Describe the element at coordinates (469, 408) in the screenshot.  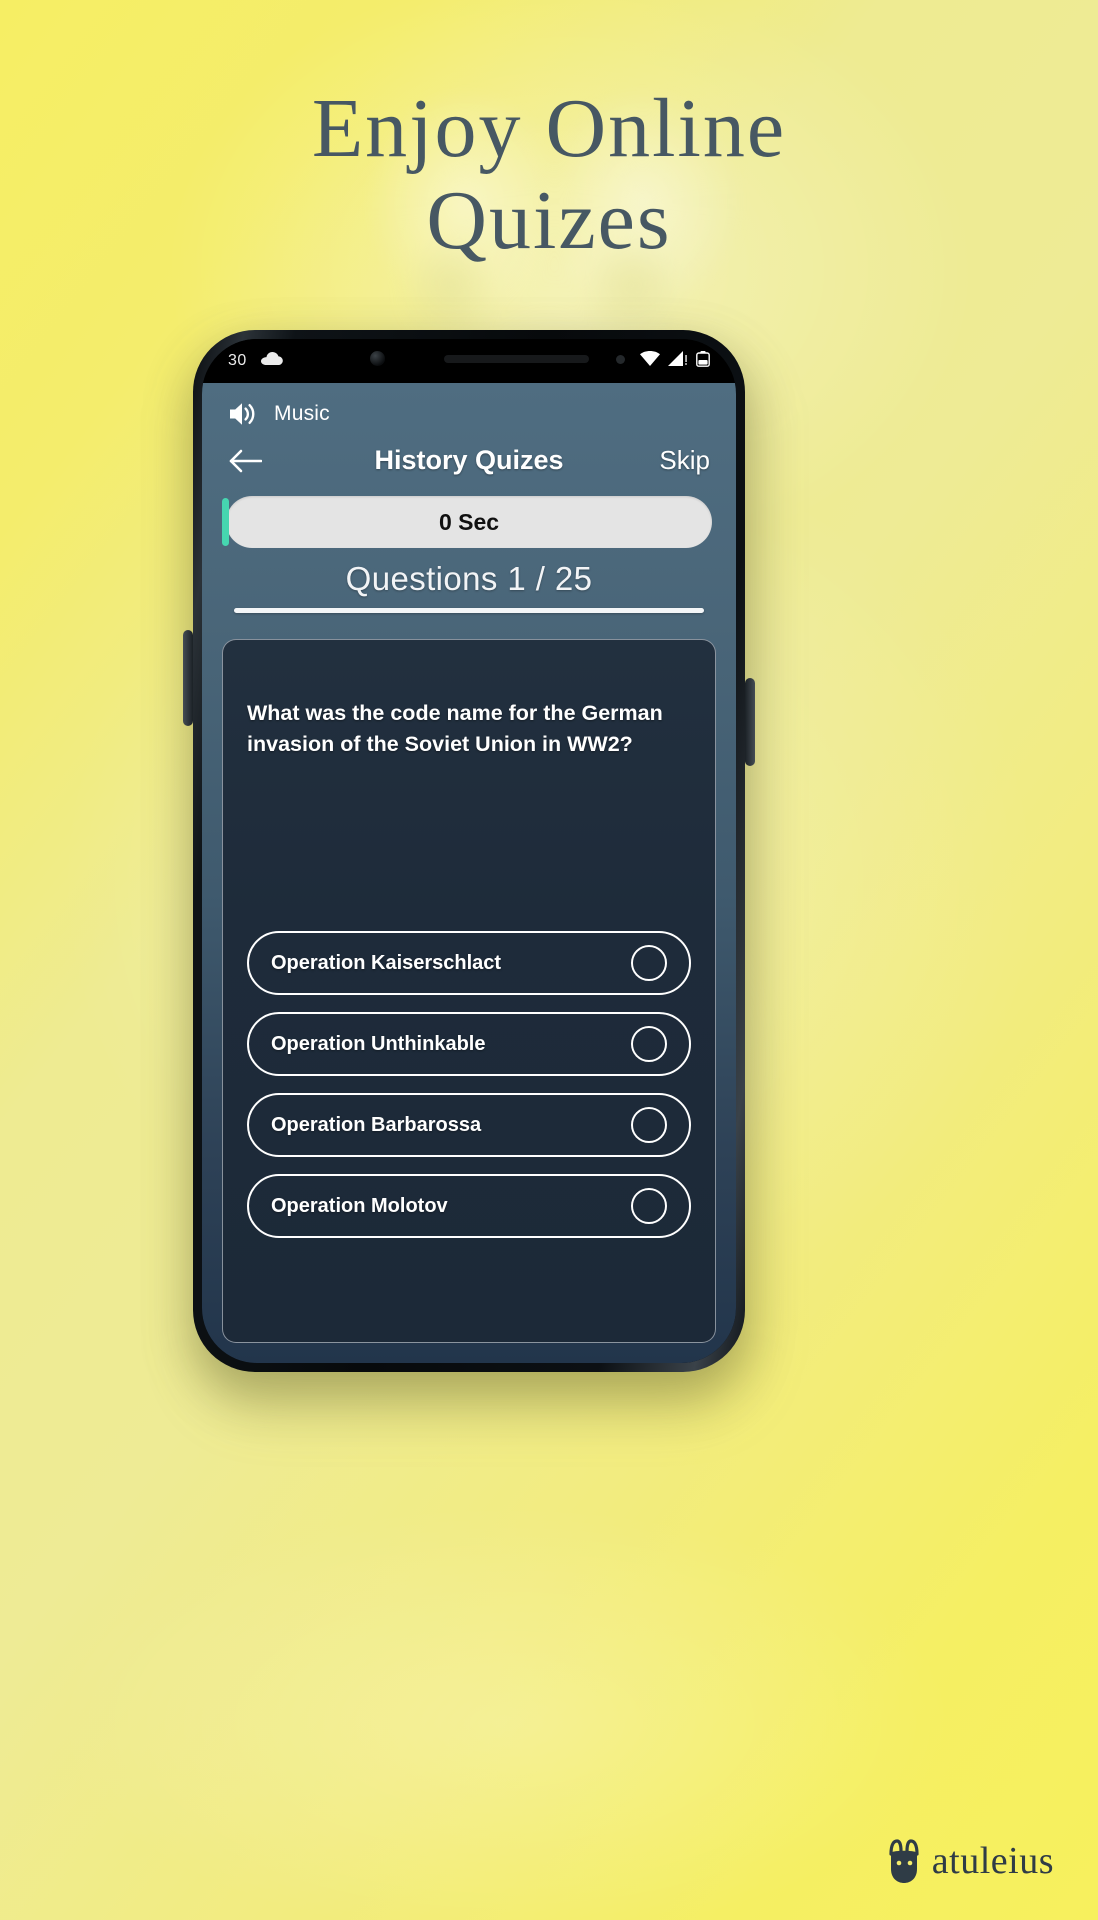
I see `music-toggle-row: Music` at that location.